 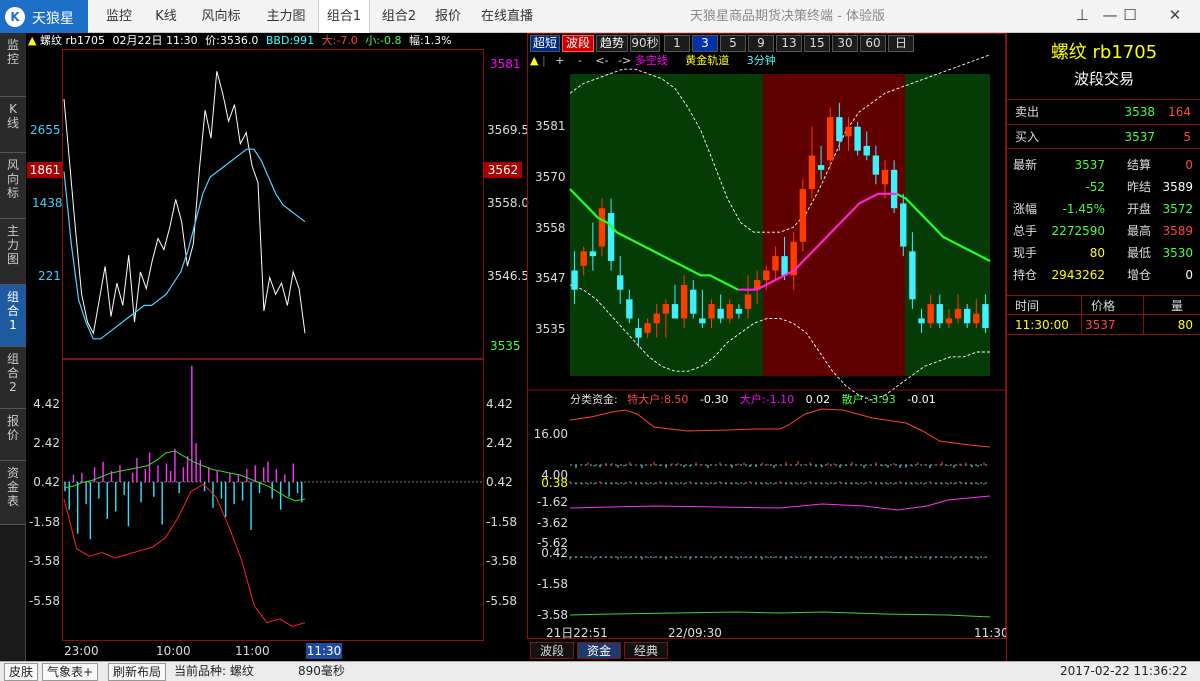 I want to click on price-axis-label: 3558.0, so click(x=508, y=203).